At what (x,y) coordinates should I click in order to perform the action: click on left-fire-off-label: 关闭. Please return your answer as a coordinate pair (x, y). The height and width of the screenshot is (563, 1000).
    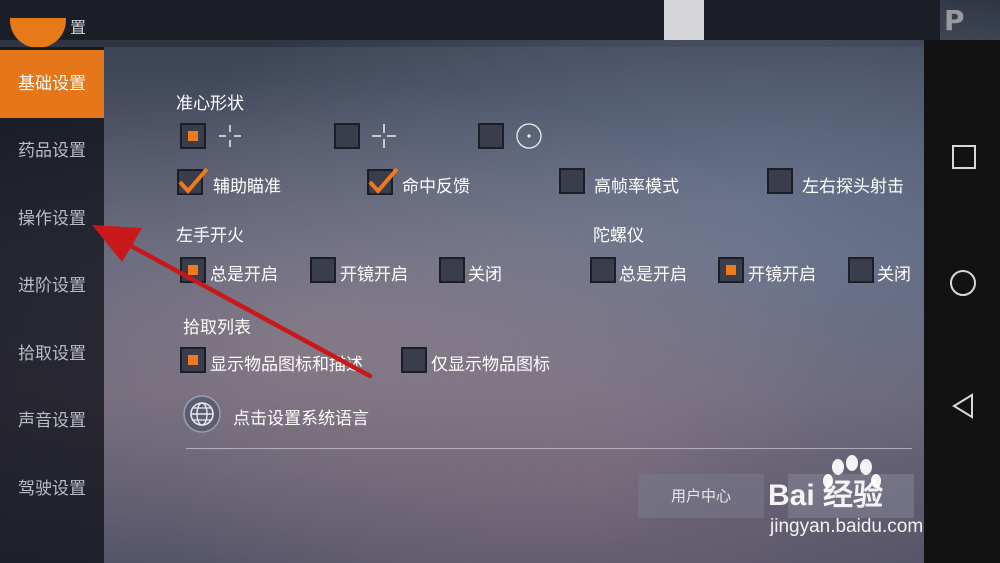
    Looking at the image, I should click on (485, 275).